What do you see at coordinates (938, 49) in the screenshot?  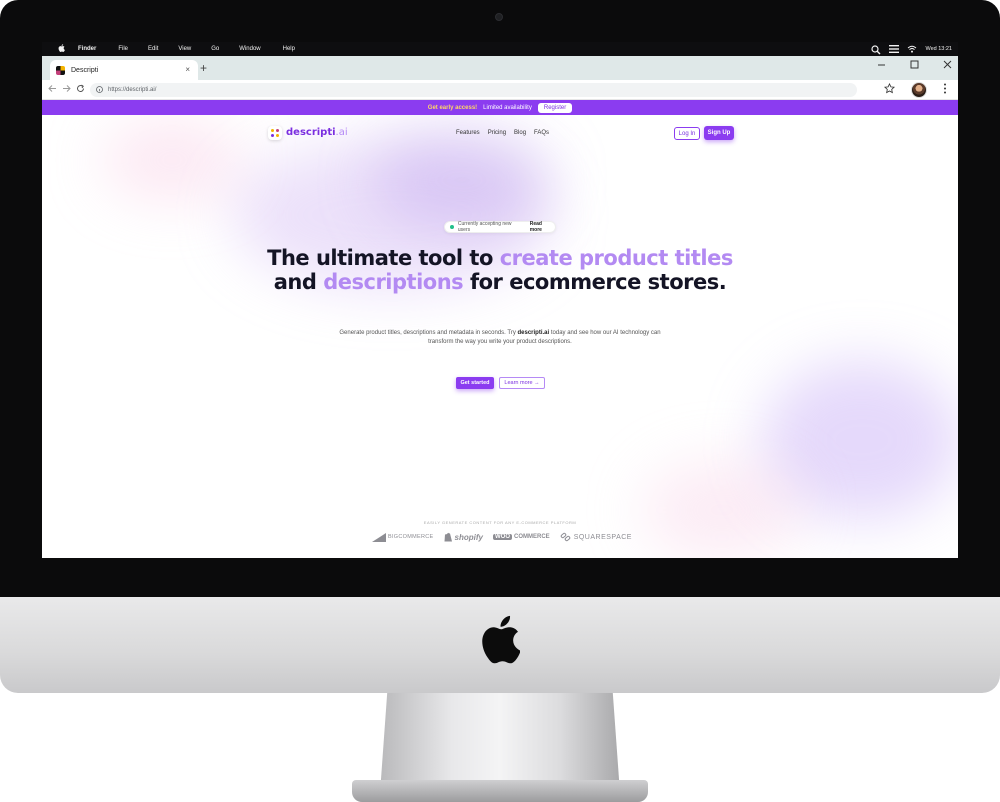 I see `clock: Wed 13:21` at bounding box center [938, 49].